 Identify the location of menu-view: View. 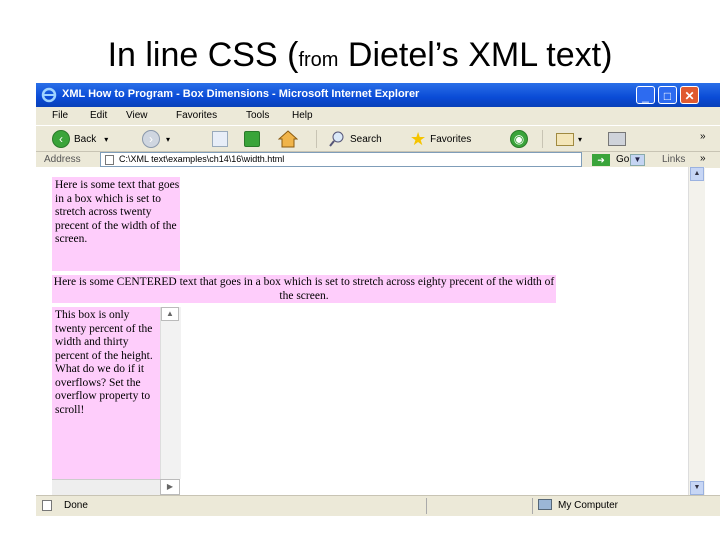
(137, 115).